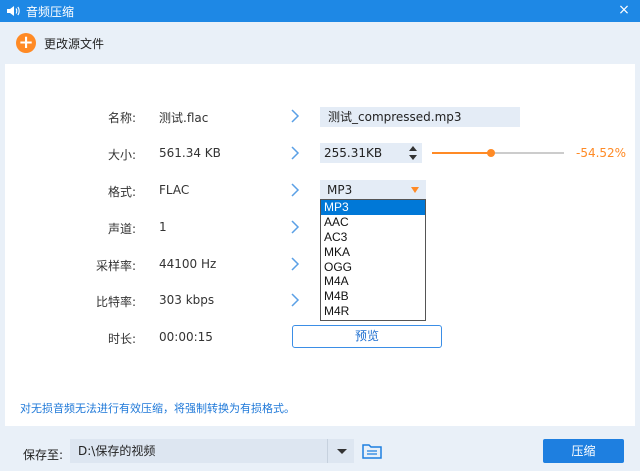 Image resolution: width=640 pixels, height=471 pixels. What do you see at coordinates (174, 190) in the screenshot?
I see `format-value: FLAC` at bounding box center [174, 190].